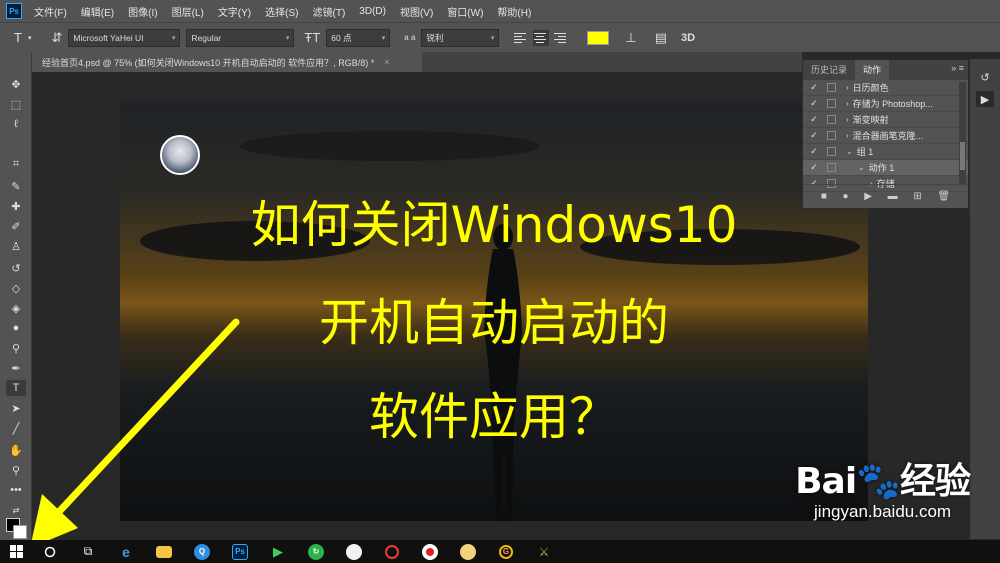 The image size is (1000, 563). What do you see at coordinates (20, 532) in the screenshot?
I see `background-color-swatch` at bounding box center [20, 532].